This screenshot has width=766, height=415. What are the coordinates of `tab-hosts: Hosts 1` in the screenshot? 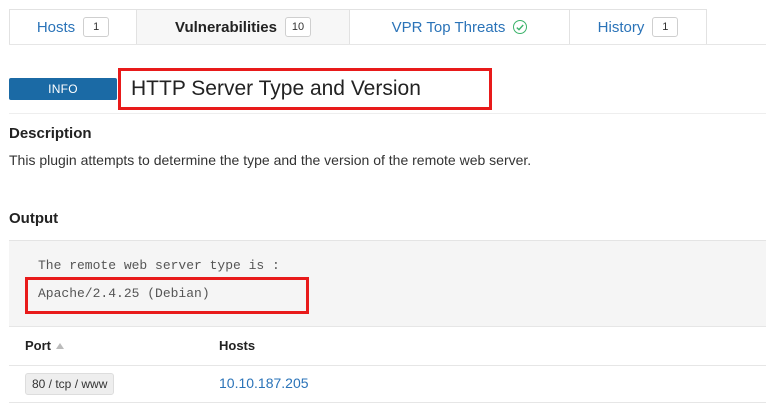 It's located at (73, 26).